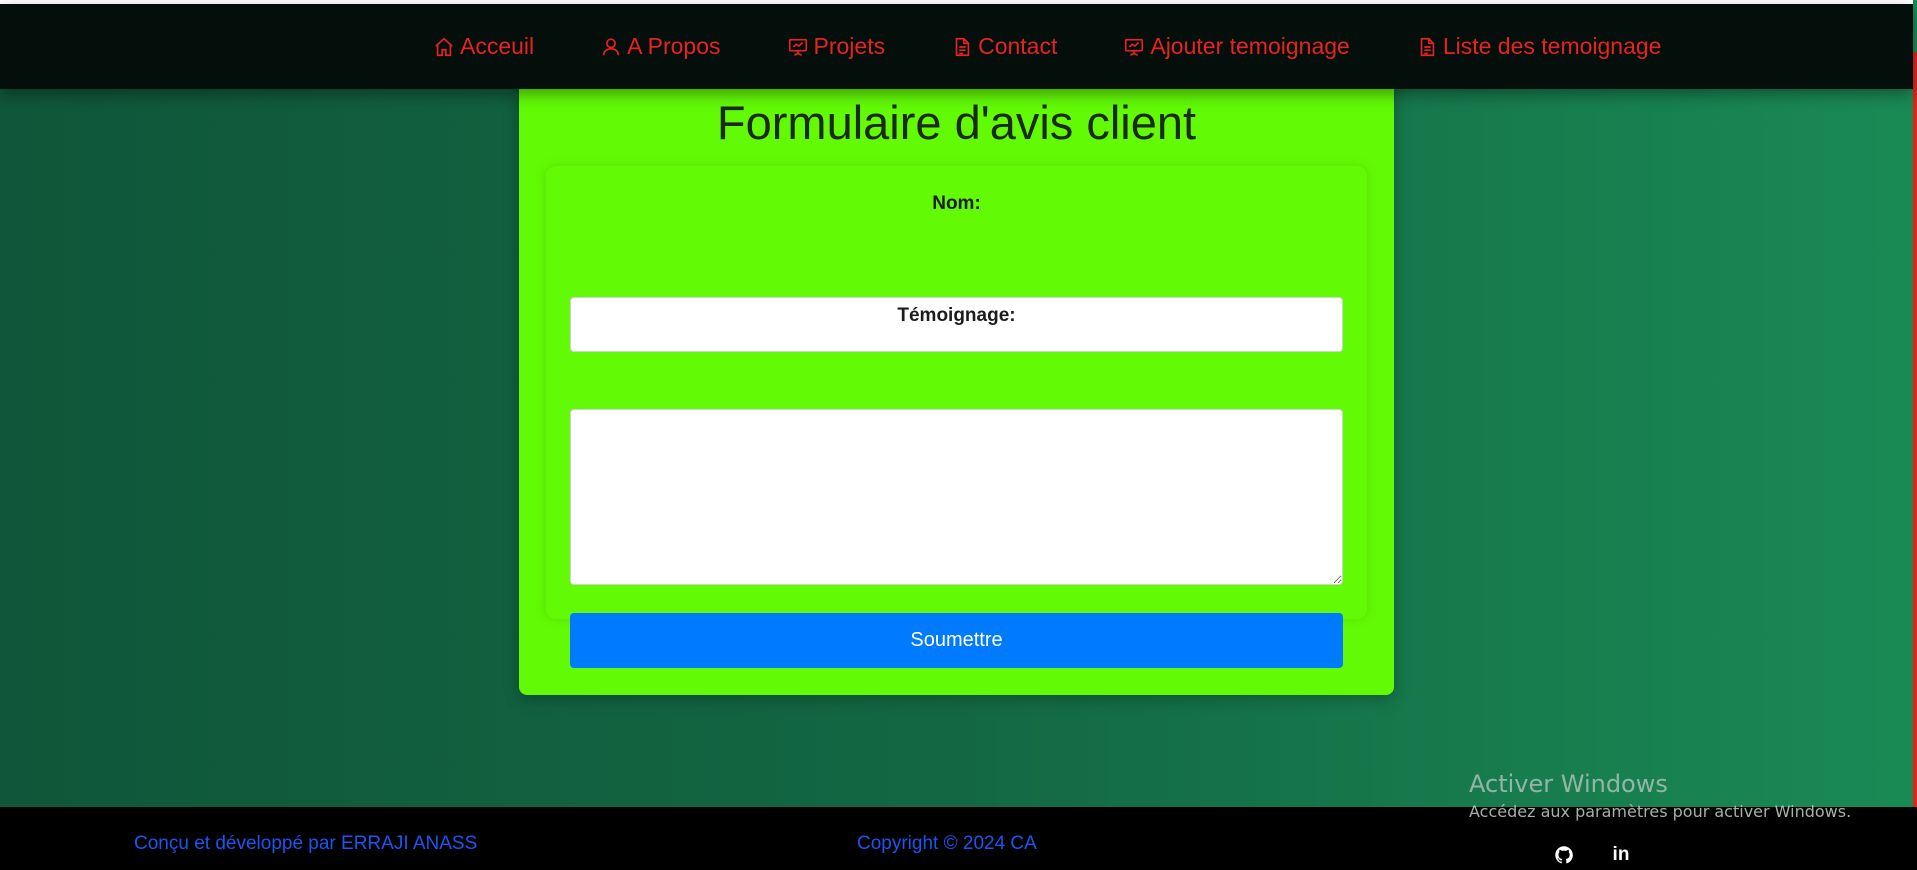 The width and height of the screenshot is (1917, 870). I want to click on nav-item-label: A Propos, so click(674, 46).